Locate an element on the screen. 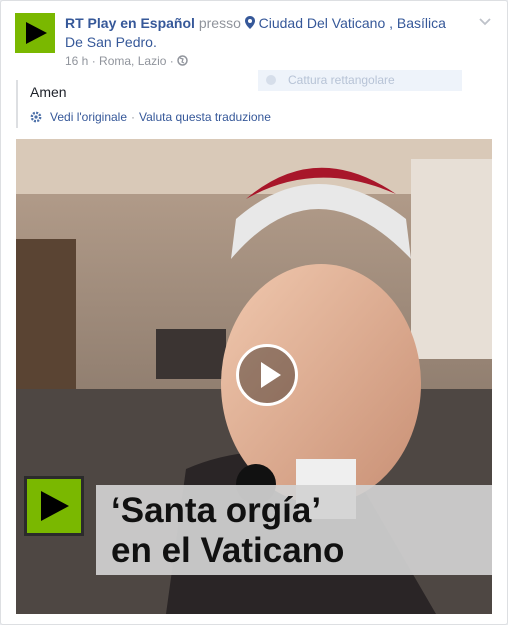 The width and height of the screenshot is (508, 625). place-link: Roma, Lazio is located at coordinates (132, 61).